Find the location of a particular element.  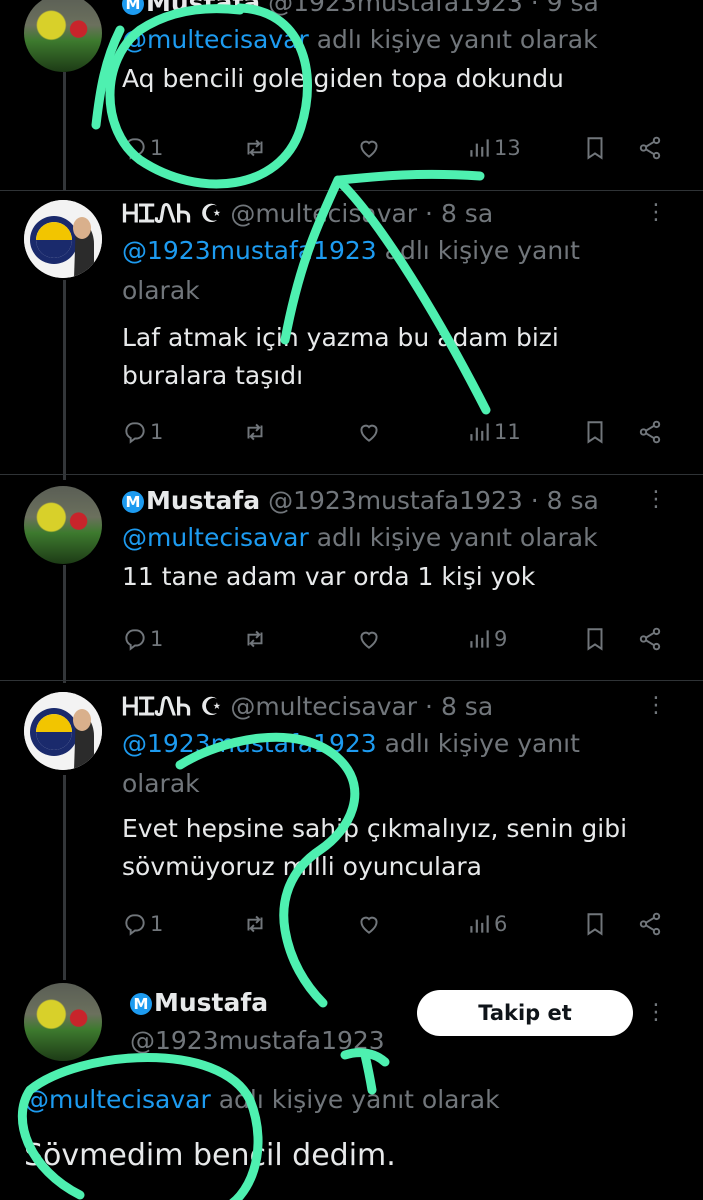

views-button: 13 is located at coordinates (493, 148).